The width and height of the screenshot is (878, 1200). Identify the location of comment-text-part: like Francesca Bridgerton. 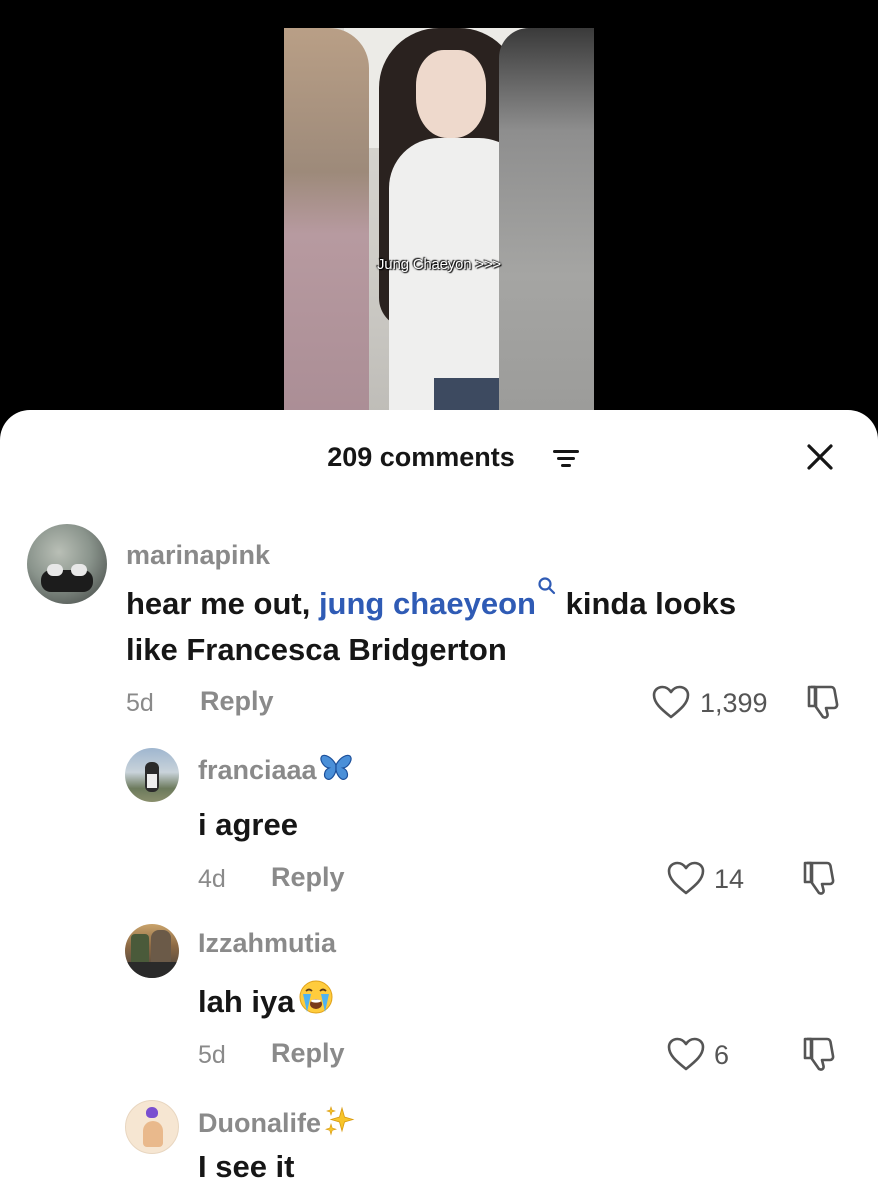
(316, 649).